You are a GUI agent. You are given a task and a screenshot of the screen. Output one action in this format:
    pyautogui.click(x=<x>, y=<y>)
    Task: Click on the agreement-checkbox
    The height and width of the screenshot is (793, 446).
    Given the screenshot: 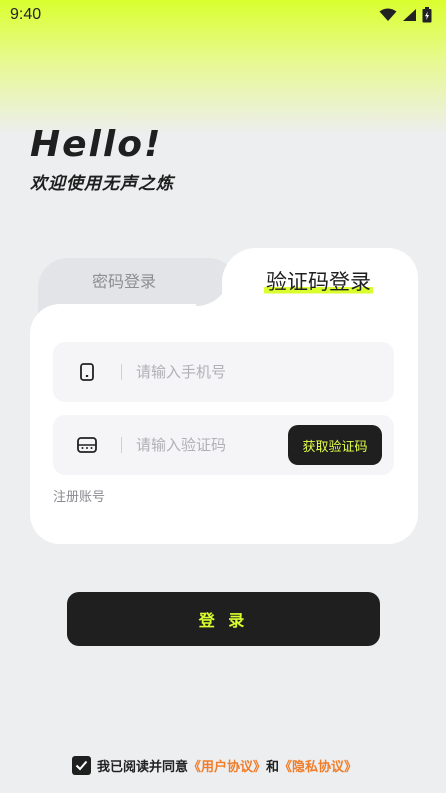 What is the action you would take?
    pyautogui.click(x=81, y=765)
    